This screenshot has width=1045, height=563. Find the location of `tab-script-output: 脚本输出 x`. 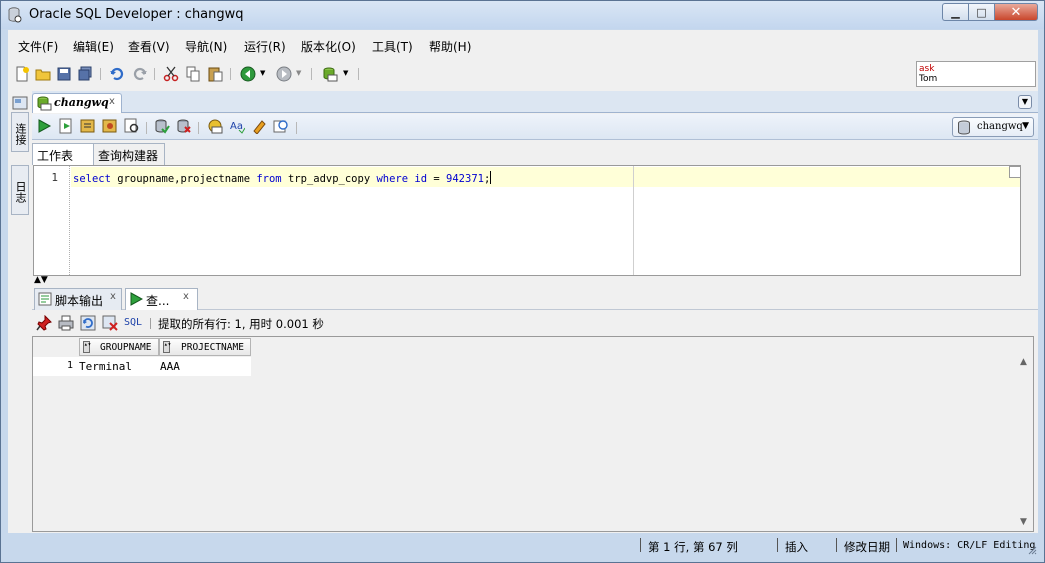

tab-script-output: 脚本输出 x is located at coordinates (78, 299).